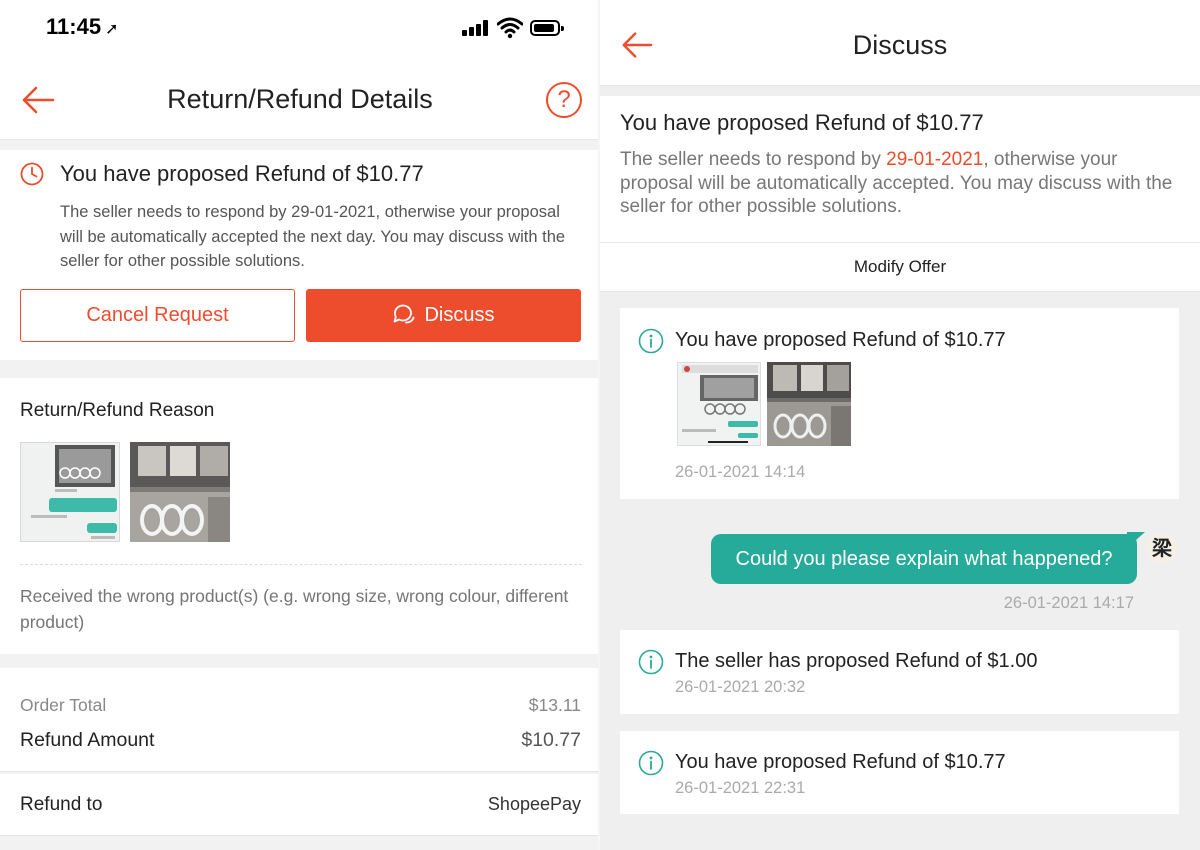 The height and width of the screenshot is (850, 1200). What do you see at coordinates (551, 740) in the screenshot?
I see `refund-amount-value: $10.77` at bounding box center [551, 740].